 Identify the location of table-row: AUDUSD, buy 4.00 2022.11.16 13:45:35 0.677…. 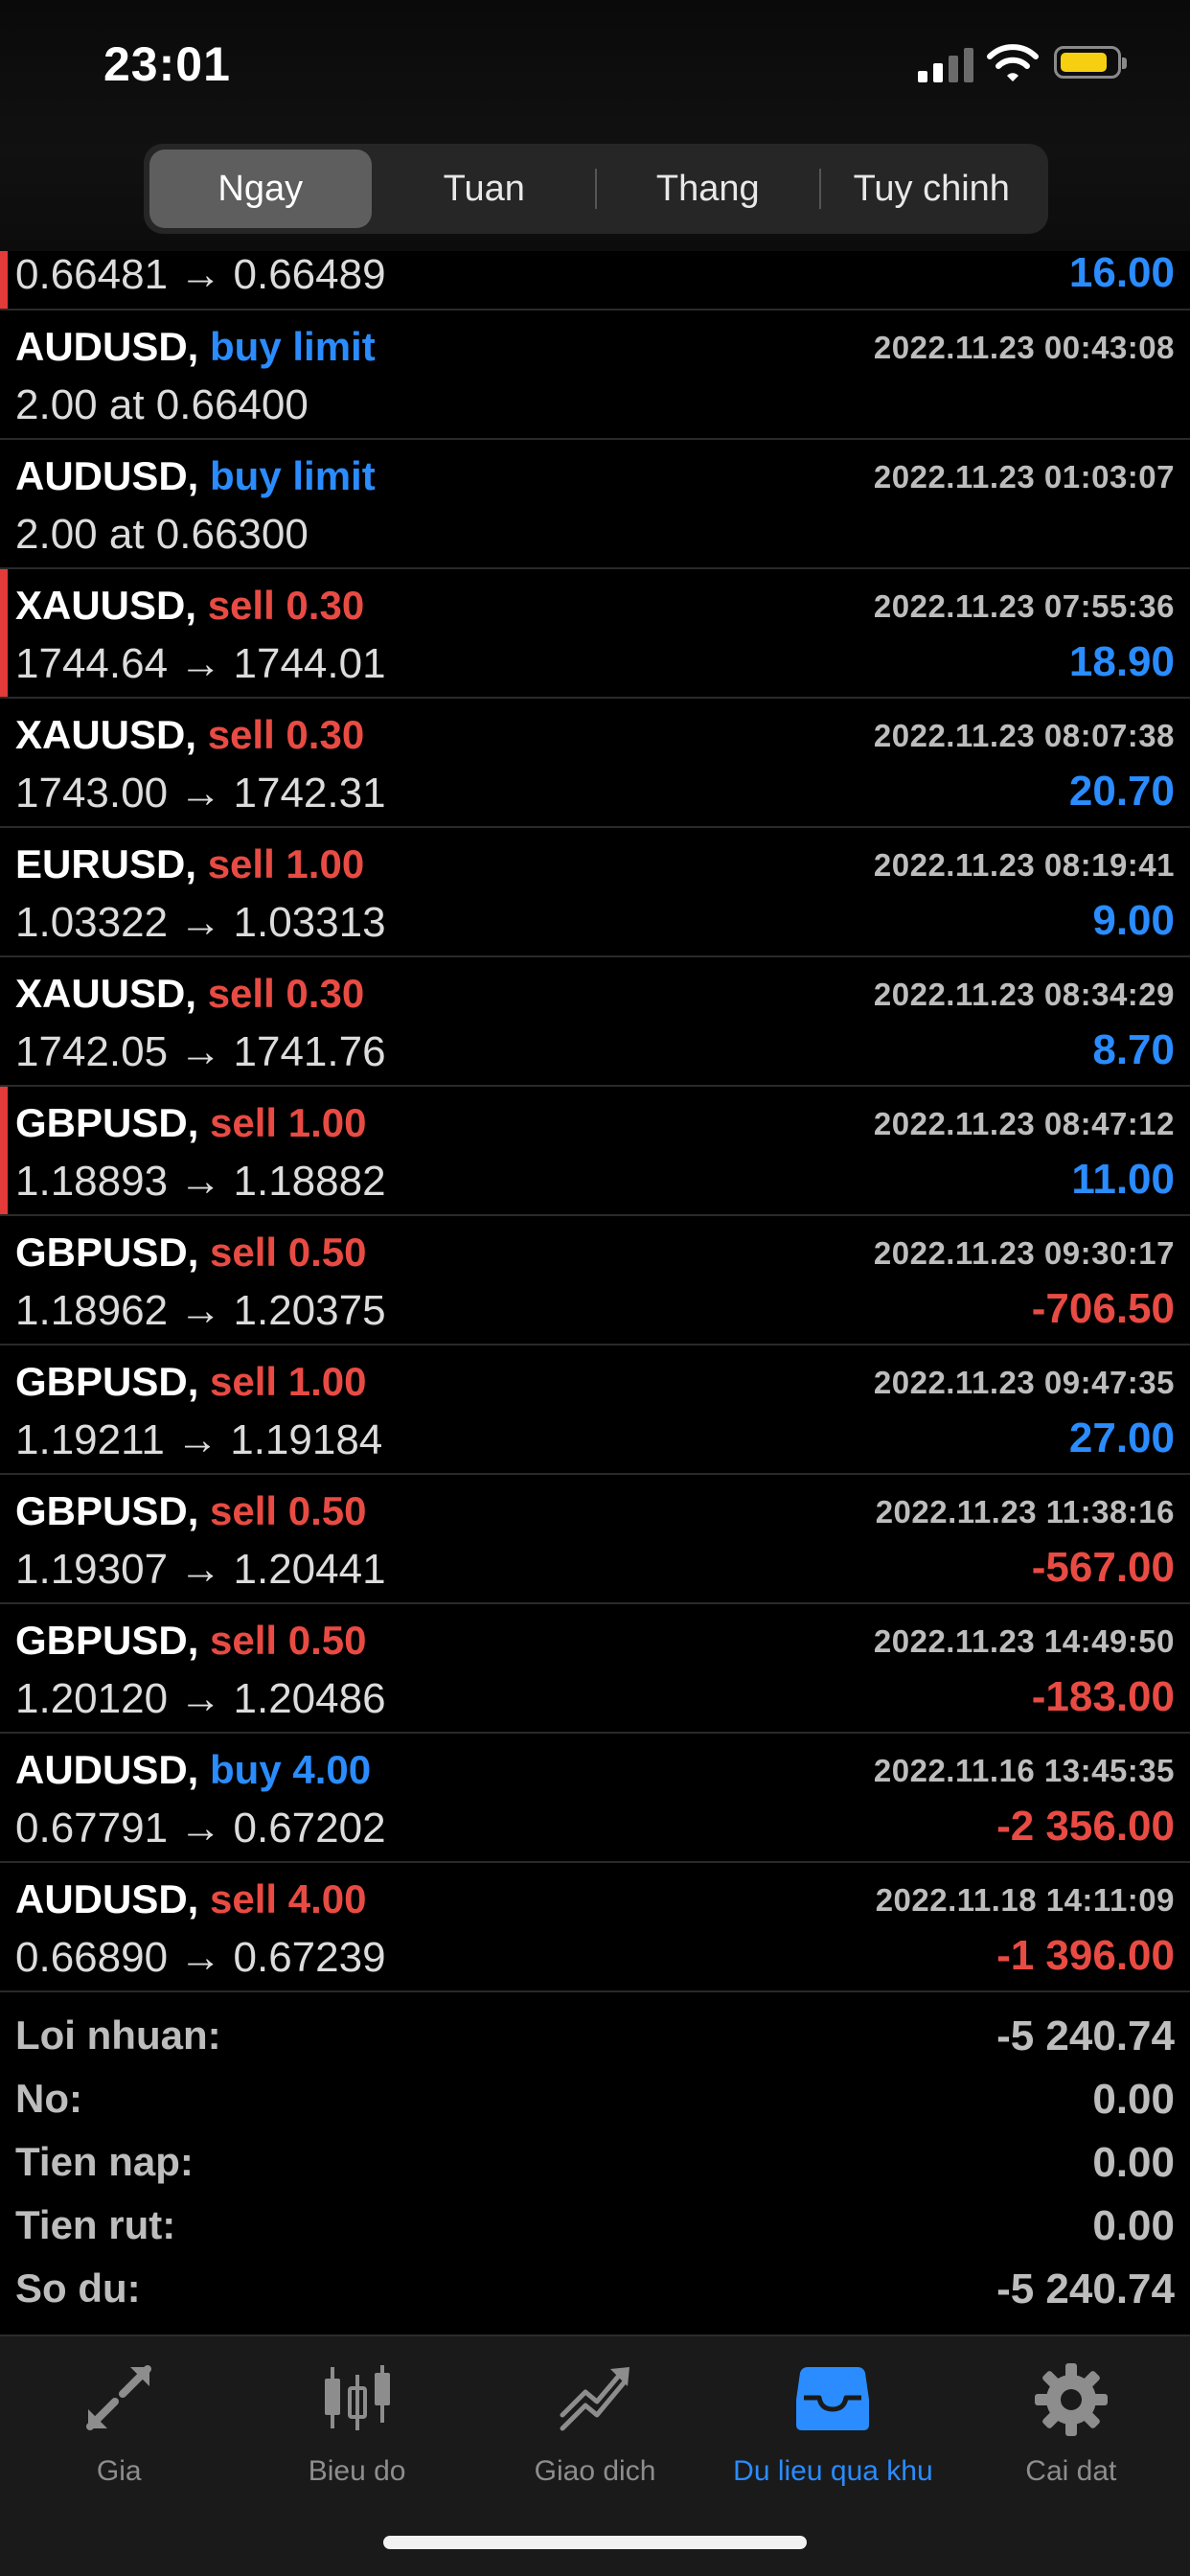
(595, 1798).